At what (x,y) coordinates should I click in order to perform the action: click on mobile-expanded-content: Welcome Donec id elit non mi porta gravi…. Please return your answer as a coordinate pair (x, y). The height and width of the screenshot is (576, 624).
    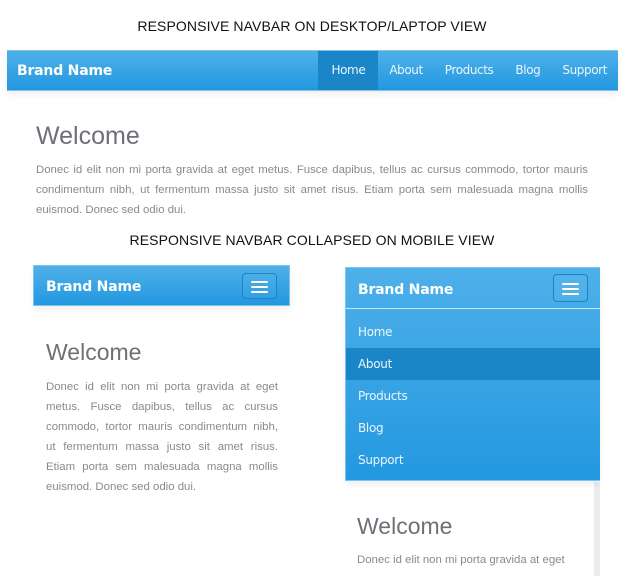
    Looking at the image, I should click on (473, 541).